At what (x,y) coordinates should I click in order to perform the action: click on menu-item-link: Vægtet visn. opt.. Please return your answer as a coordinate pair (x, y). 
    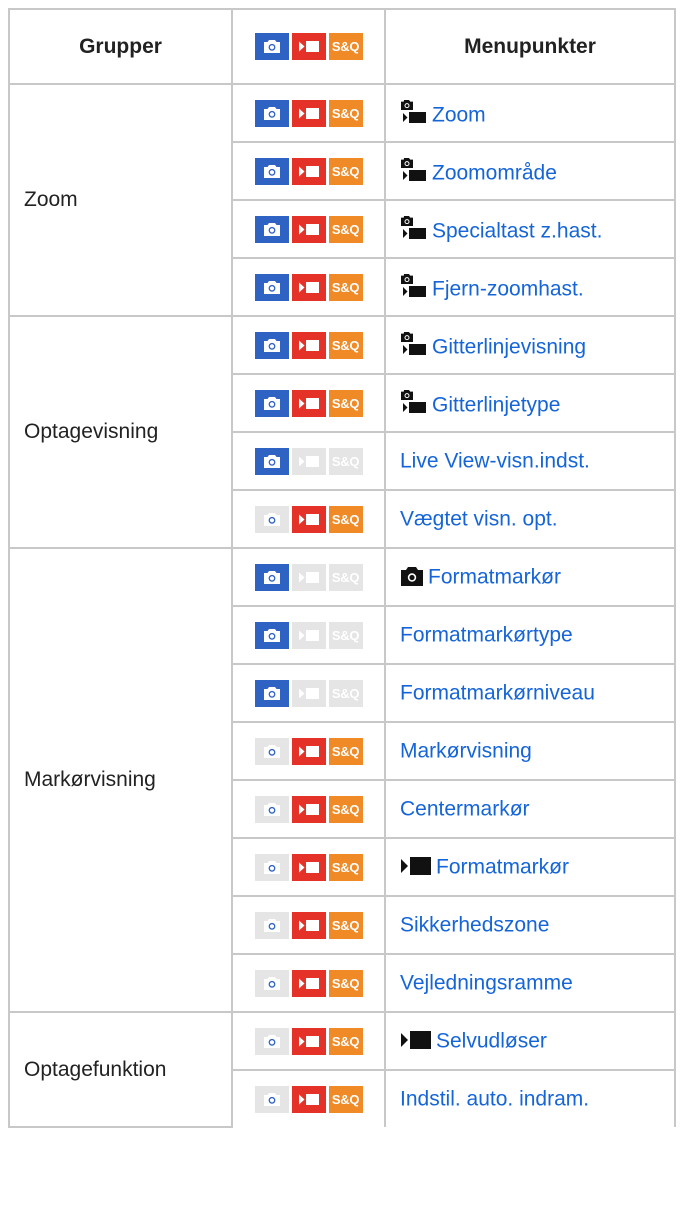
    Looking at the image, I should click on (479, 518).